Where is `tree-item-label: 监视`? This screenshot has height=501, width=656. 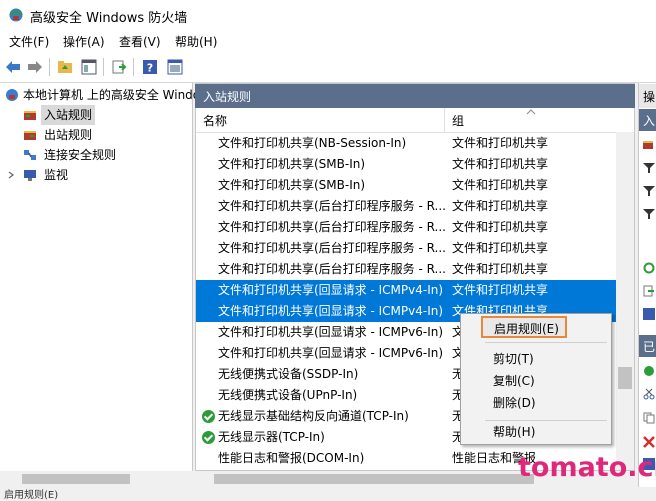
tree-item-label: 监视 is located at coordinates (56, 175).